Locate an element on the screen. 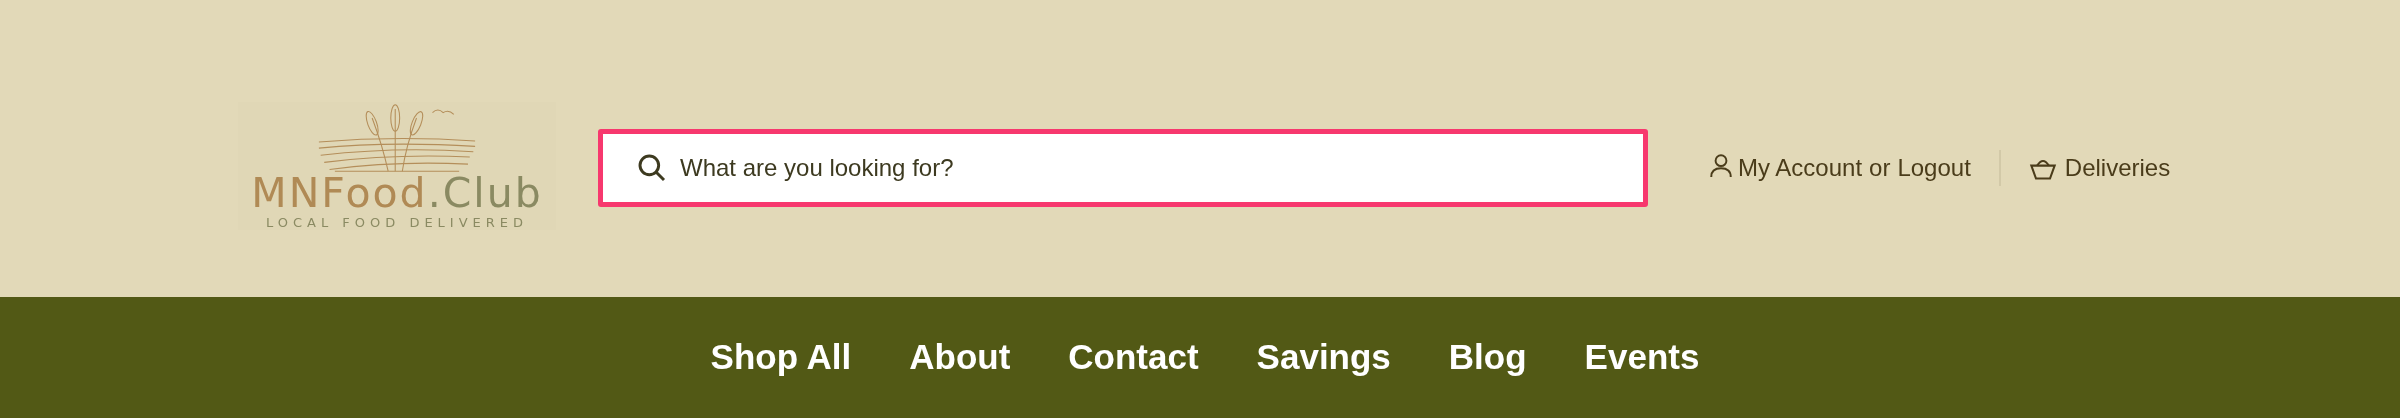  my-account-link: My Account is located at coordinates (1800, 167).